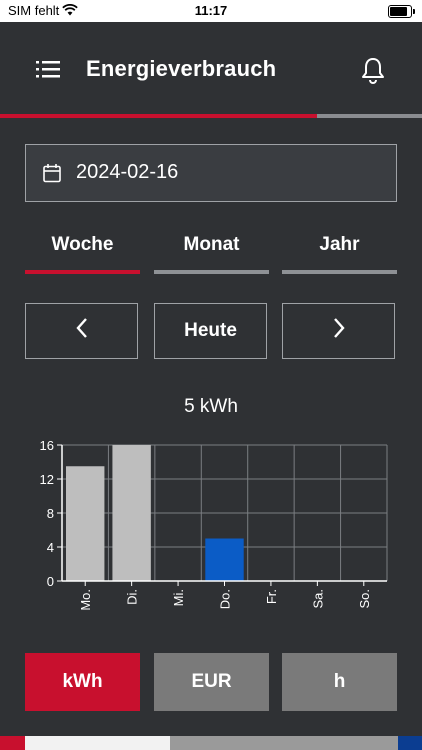 The image size is (422, 750). I want to click on progress-fill, so click(158, 116).